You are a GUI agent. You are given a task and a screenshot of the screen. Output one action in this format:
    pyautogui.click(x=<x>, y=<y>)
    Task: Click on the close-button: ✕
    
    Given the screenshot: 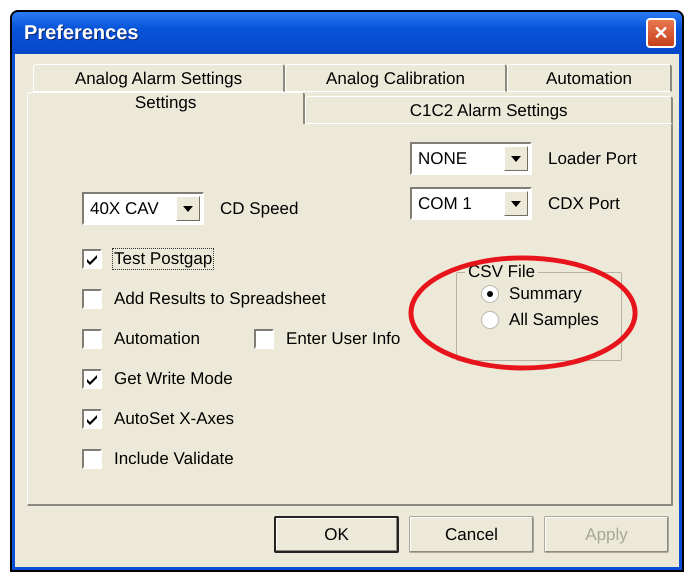 What is the action you would take?
    pyautogui.click(x=661, y=33)
    